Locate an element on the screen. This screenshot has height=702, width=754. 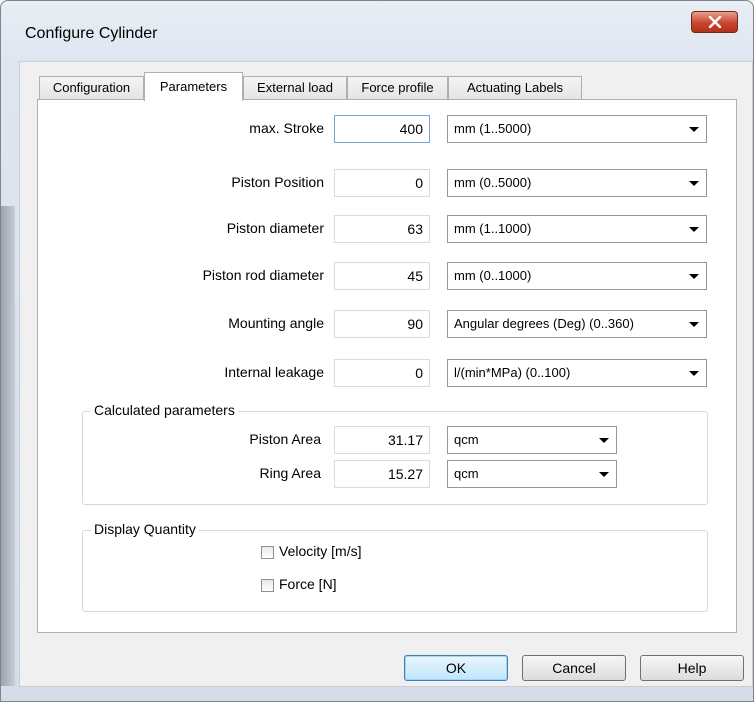
cancel-button: Cancel is located at coordinates (574, 668).